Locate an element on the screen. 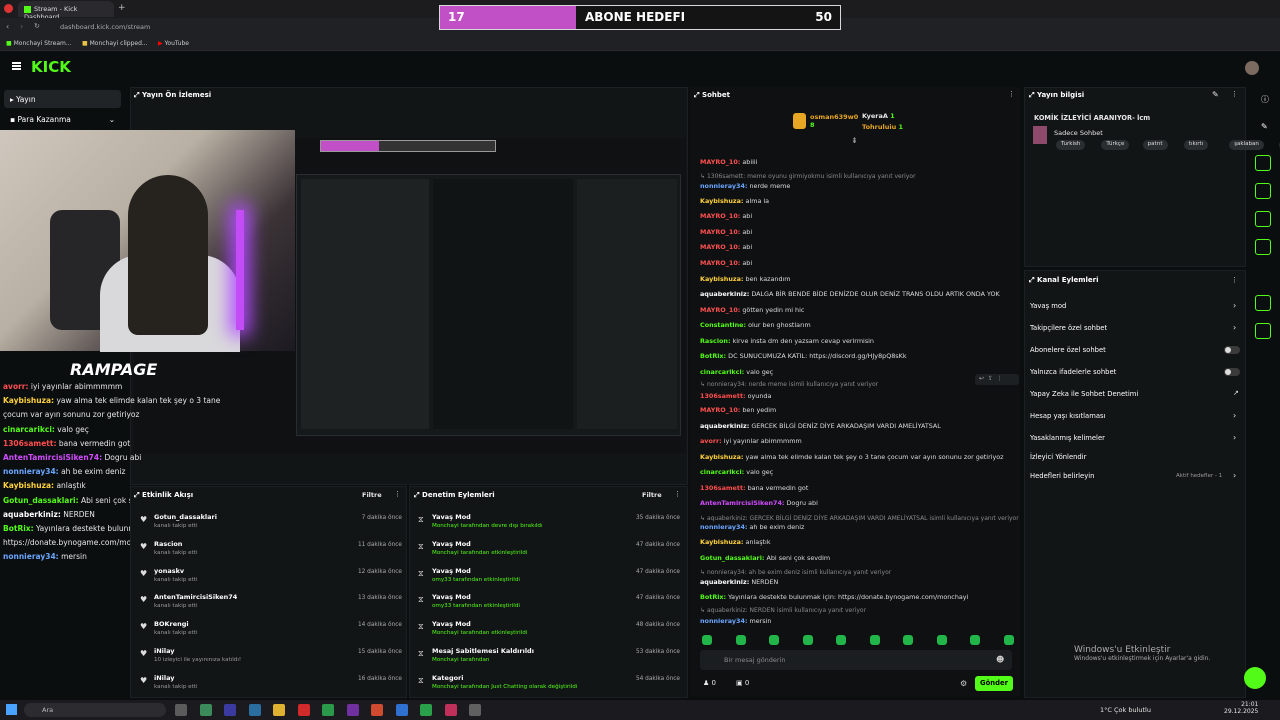 This screenshot has height=720, width=1280. external-link-icon: ↗ is located at coordinates (1236, 393).